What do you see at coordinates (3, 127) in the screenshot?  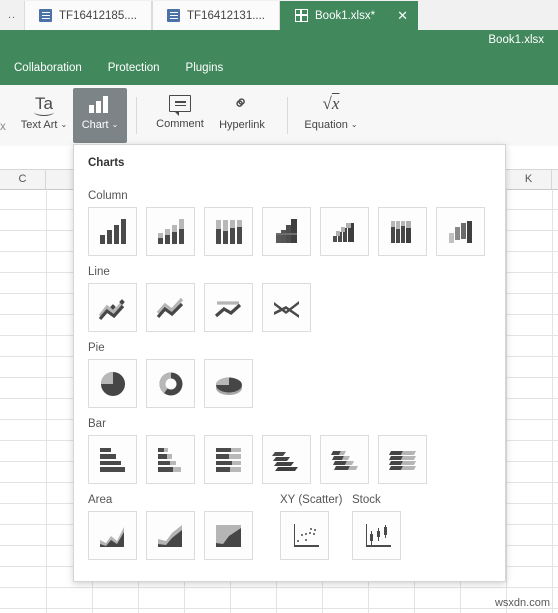 I see `toolbar-partial-label: x` at bounding box center [3, 127].